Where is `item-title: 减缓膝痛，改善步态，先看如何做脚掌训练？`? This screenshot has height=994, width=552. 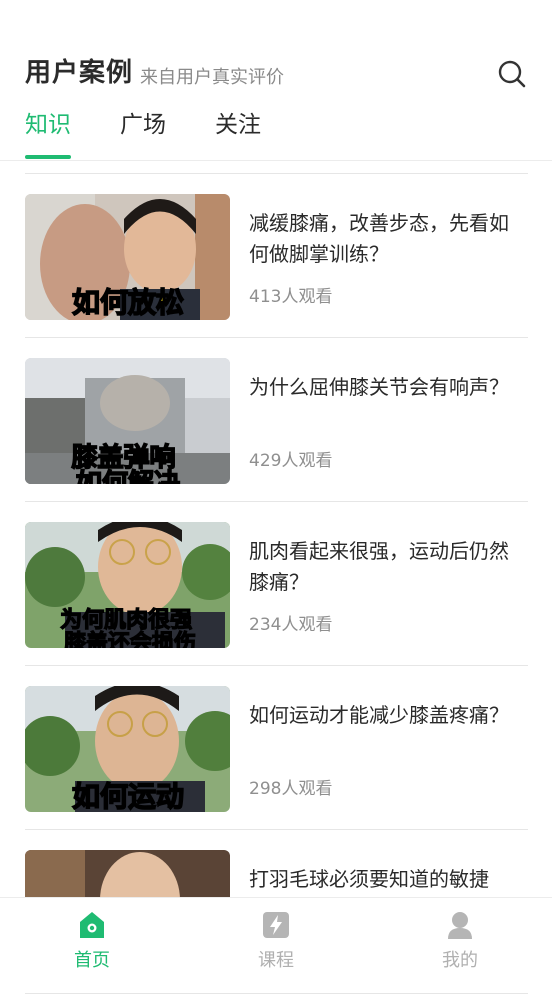
item-title: 减缓膝痛，改善步态，先看如何做脚掌训练？ is located at coordinates (379, 238).